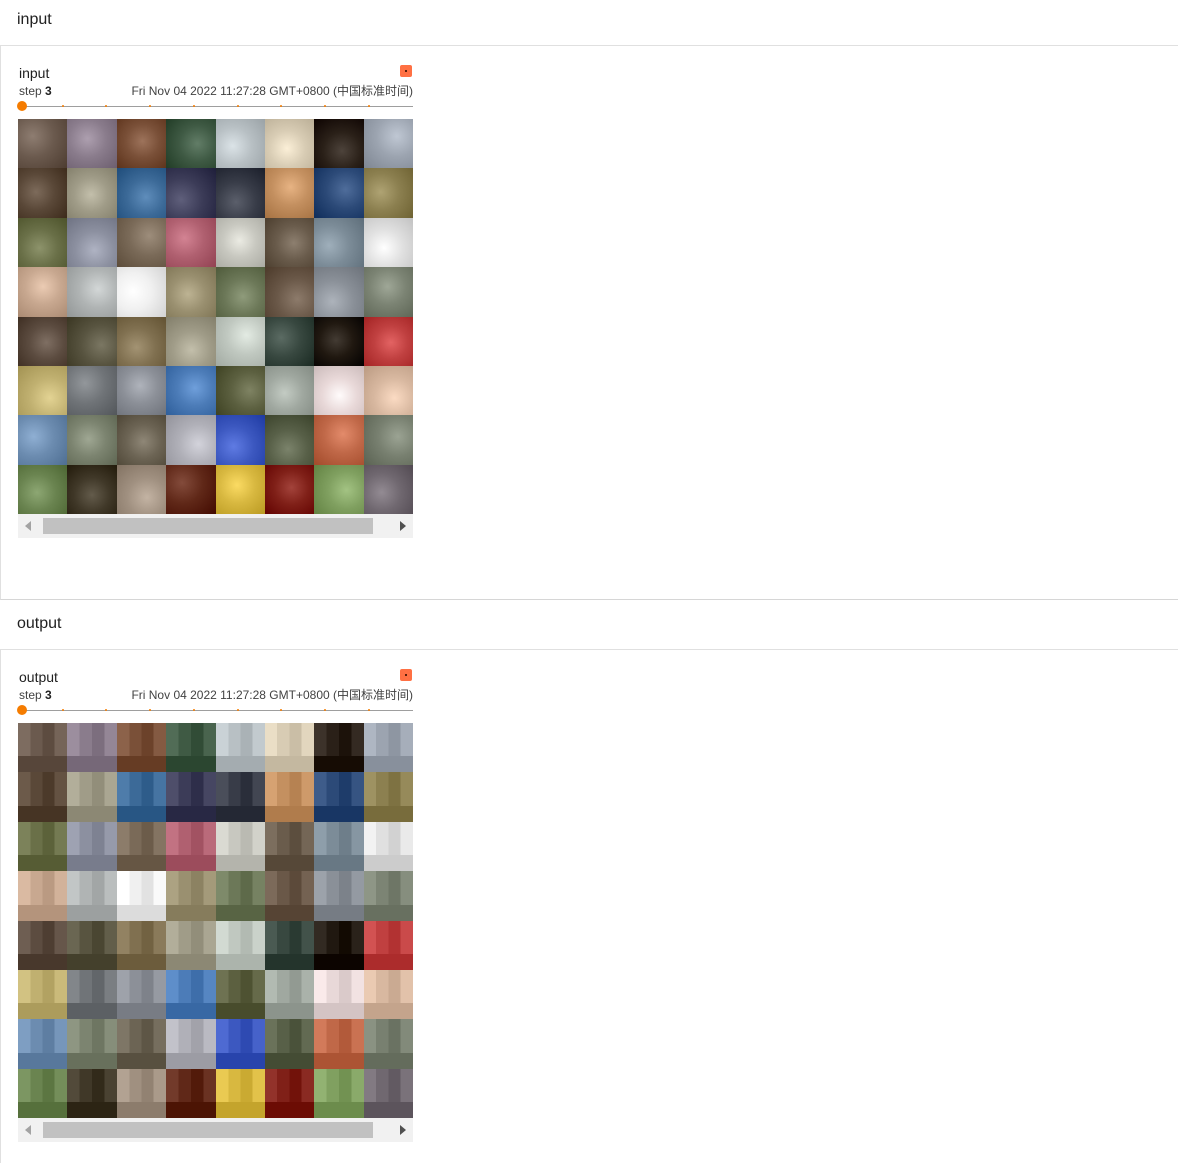 This screenshot has height=1163, width=1178. I want to click on slider-track, so click(215, 106).